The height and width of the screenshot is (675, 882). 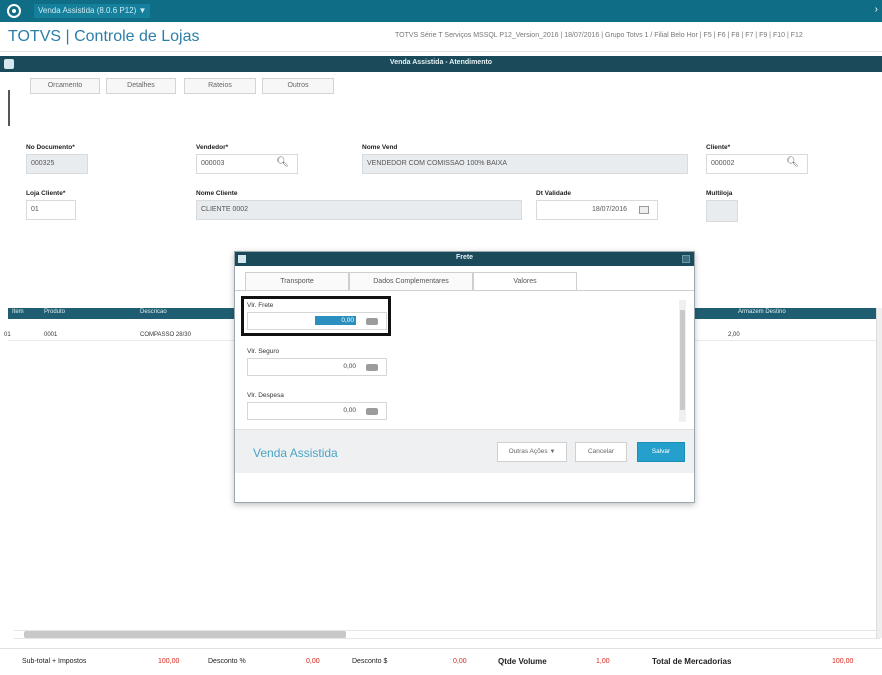 I want to click on save-button: Salvar, so click(x=661, y=452).